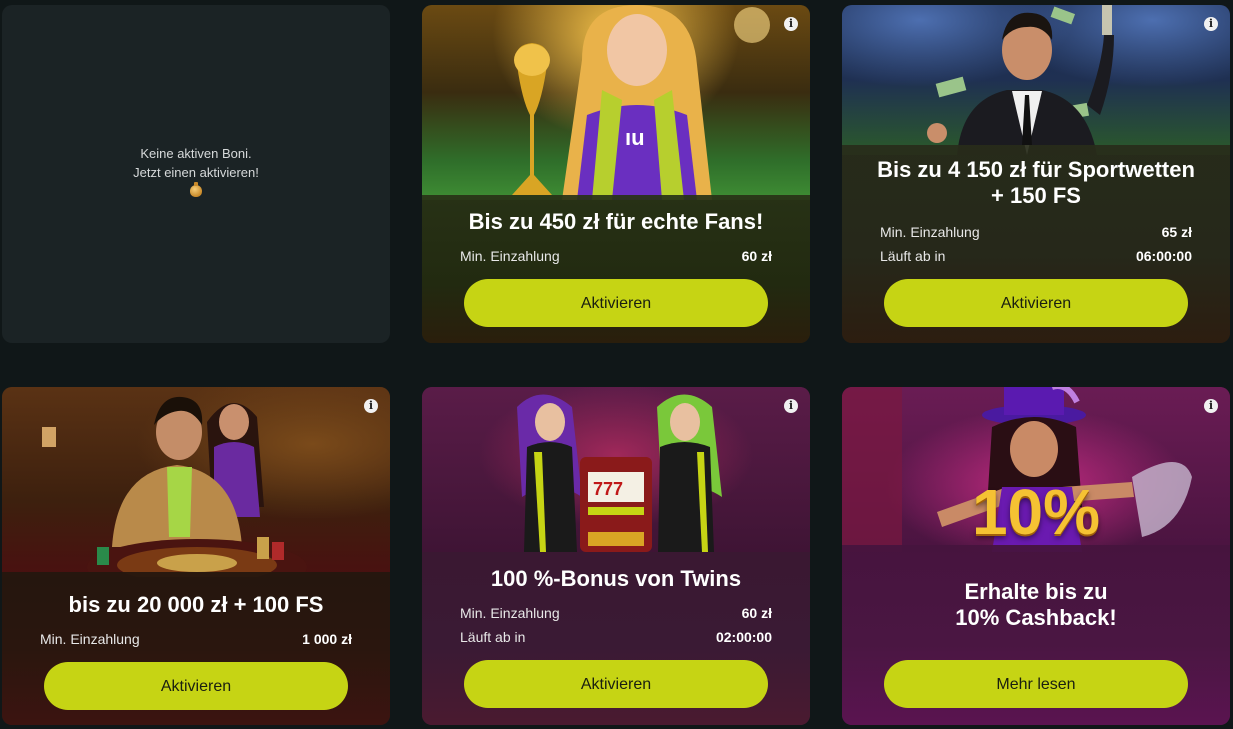  What do you see at coordinates (1036, 195) in the screenshot?
I see `bonus-title-line2: + 150 FS` at bounding box center [1036, 195].